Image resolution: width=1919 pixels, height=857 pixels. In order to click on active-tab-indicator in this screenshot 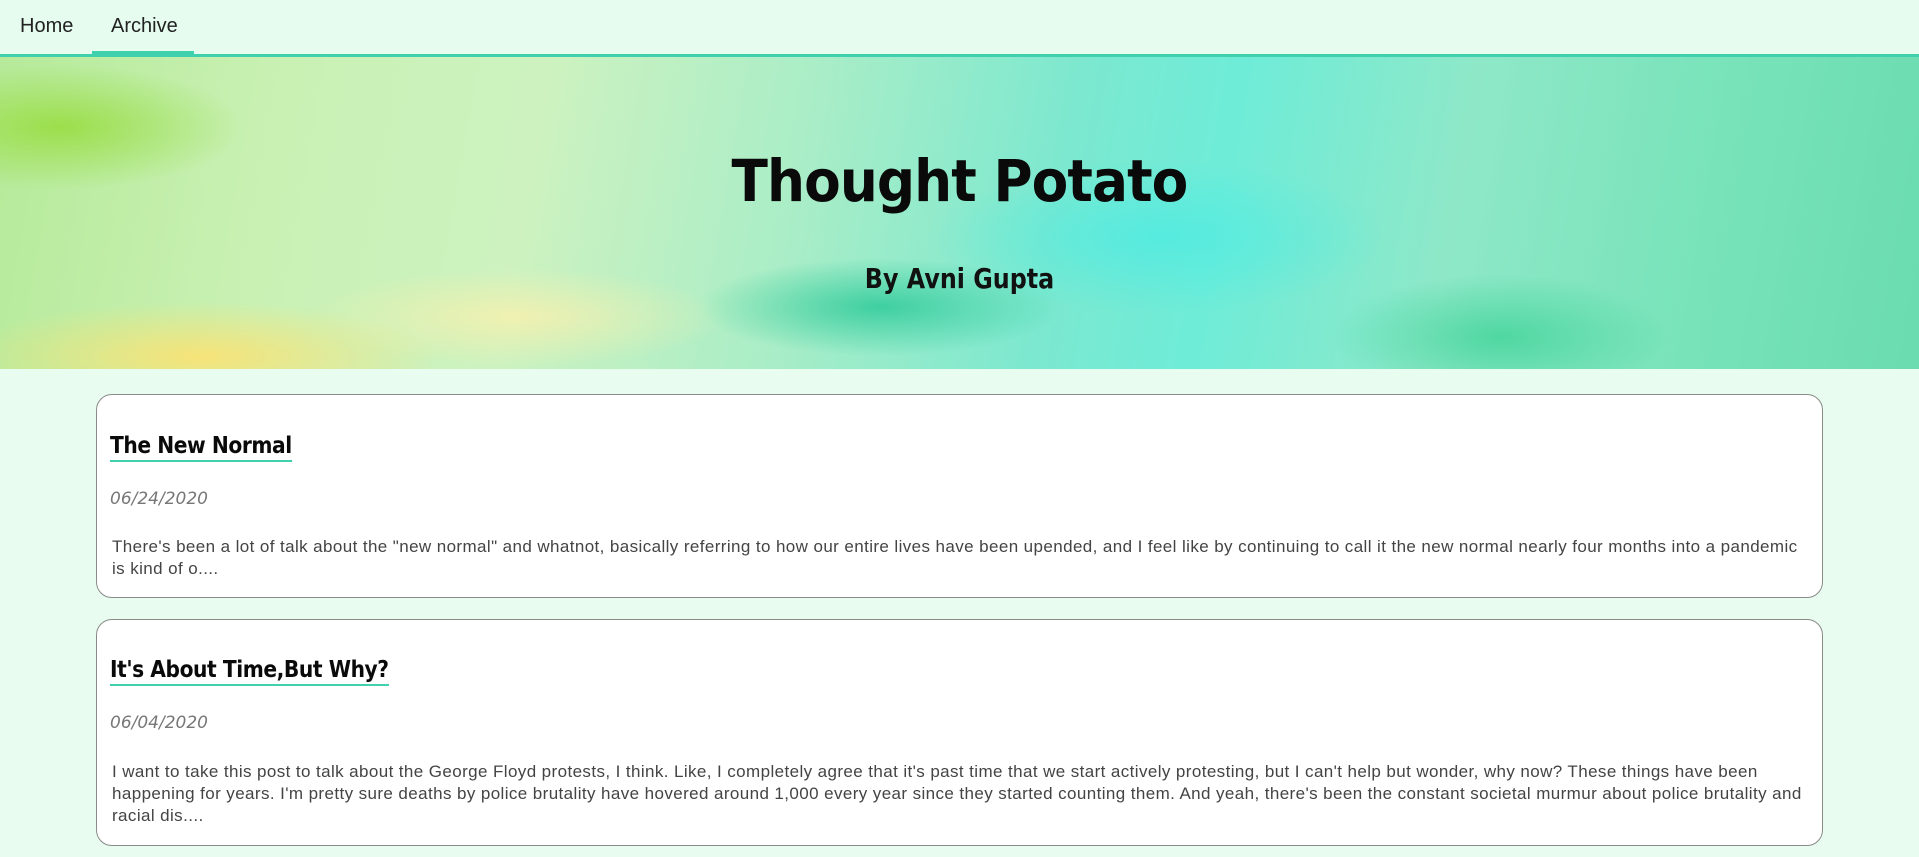, I will do `click(143, 53)`.